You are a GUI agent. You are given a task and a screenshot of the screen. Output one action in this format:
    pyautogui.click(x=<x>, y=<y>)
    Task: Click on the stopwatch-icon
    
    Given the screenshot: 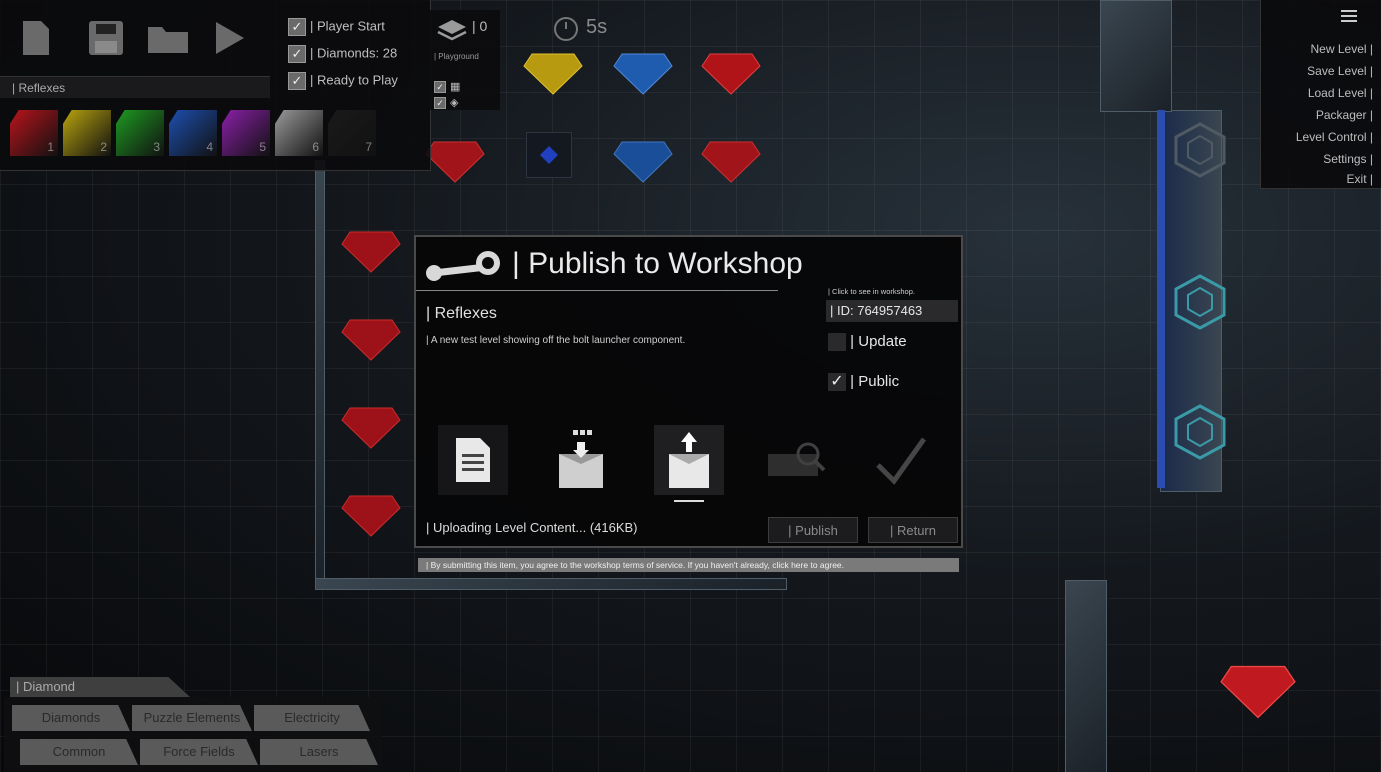 What is the action you would take?
    pyautogui.click(x=566, y=29)
    